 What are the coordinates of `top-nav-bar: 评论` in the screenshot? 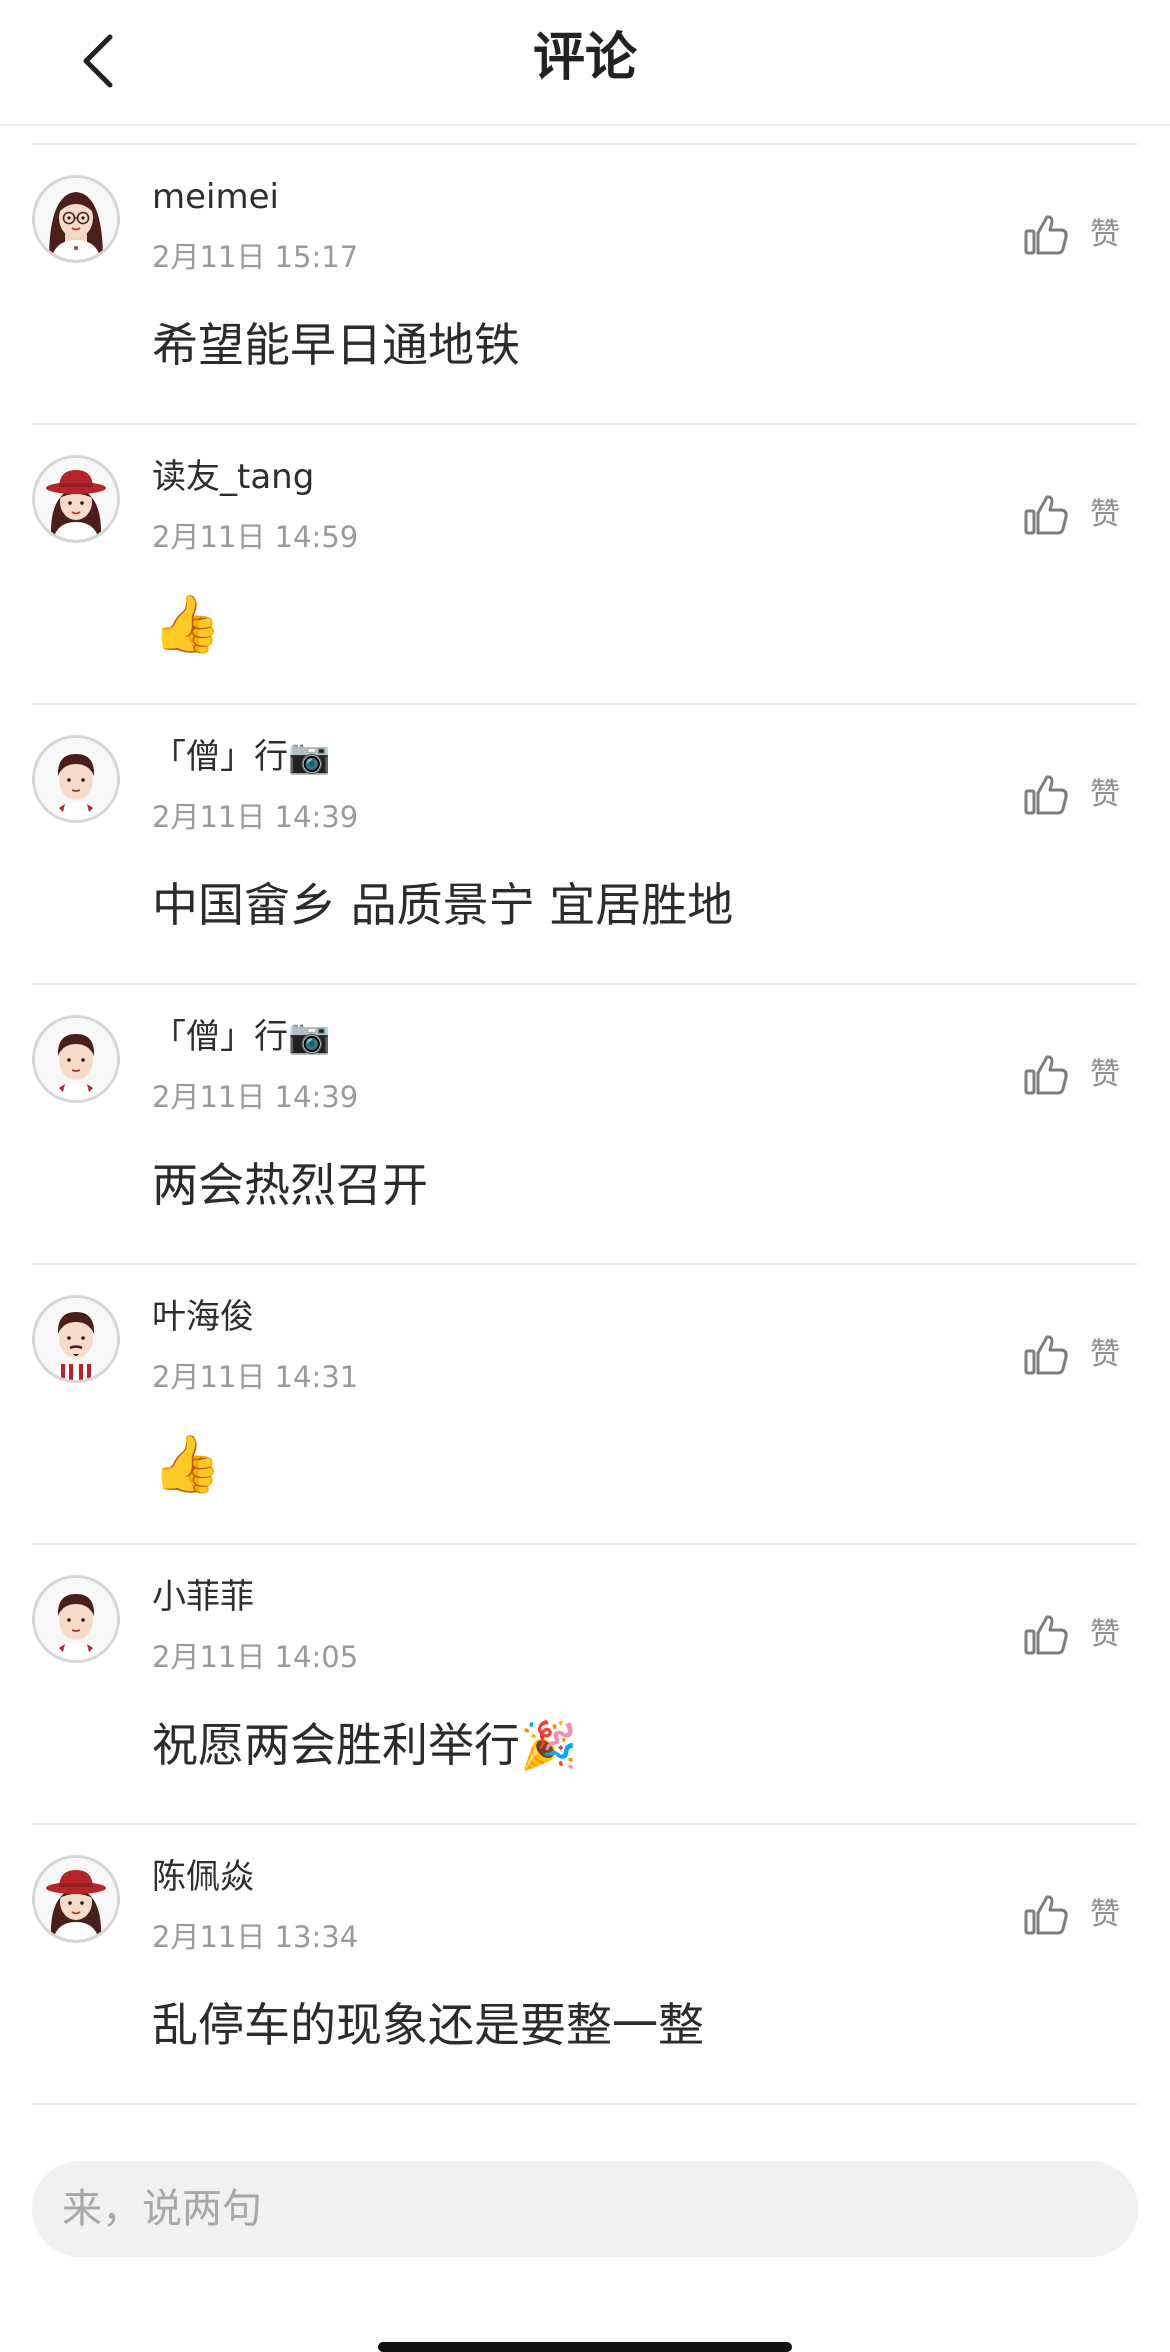 It's located at (585, 63).